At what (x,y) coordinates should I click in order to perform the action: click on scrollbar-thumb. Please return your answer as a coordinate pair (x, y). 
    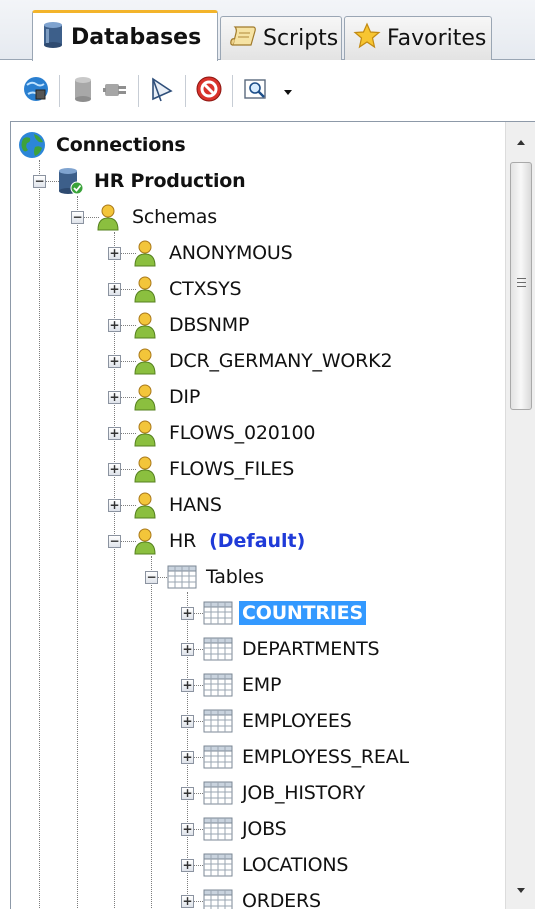
    Looking at the image, I should click on (521, 286).